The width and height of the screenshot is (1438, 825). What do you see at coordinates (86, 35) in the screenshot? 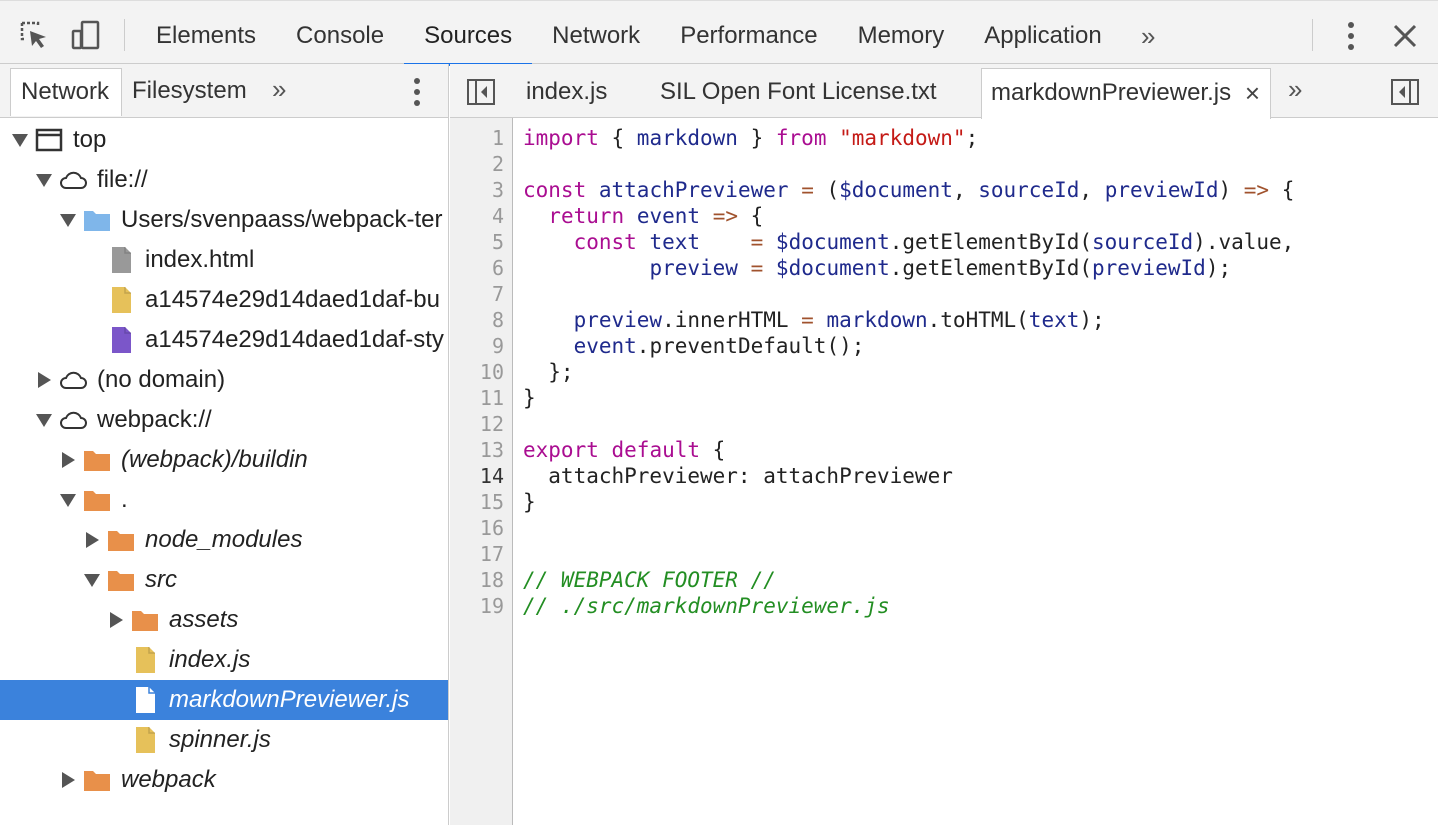
I see `device-toolbar-icon` at bounding box center [86, 35].